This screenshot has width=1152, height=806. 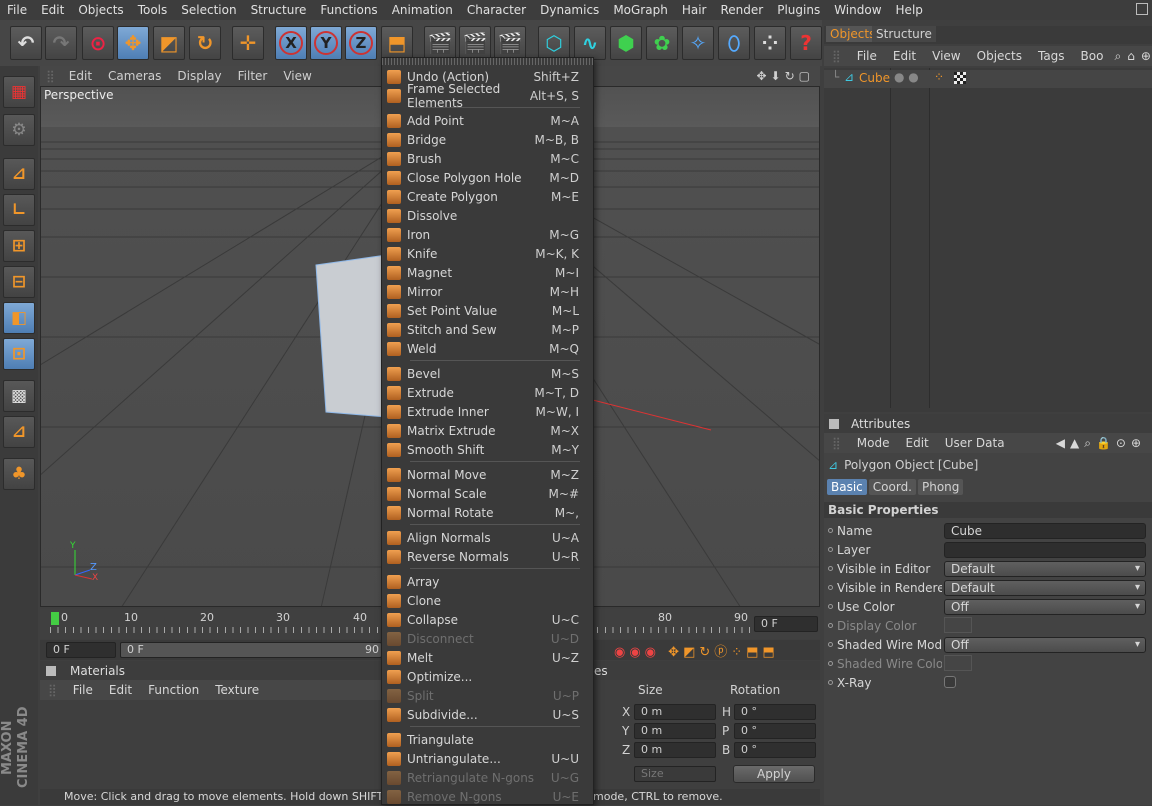 What do you see at coordinates (1117, 56) in the screenshot?
I see `search-icon: ⌕` at bounding box center [1117, 56].